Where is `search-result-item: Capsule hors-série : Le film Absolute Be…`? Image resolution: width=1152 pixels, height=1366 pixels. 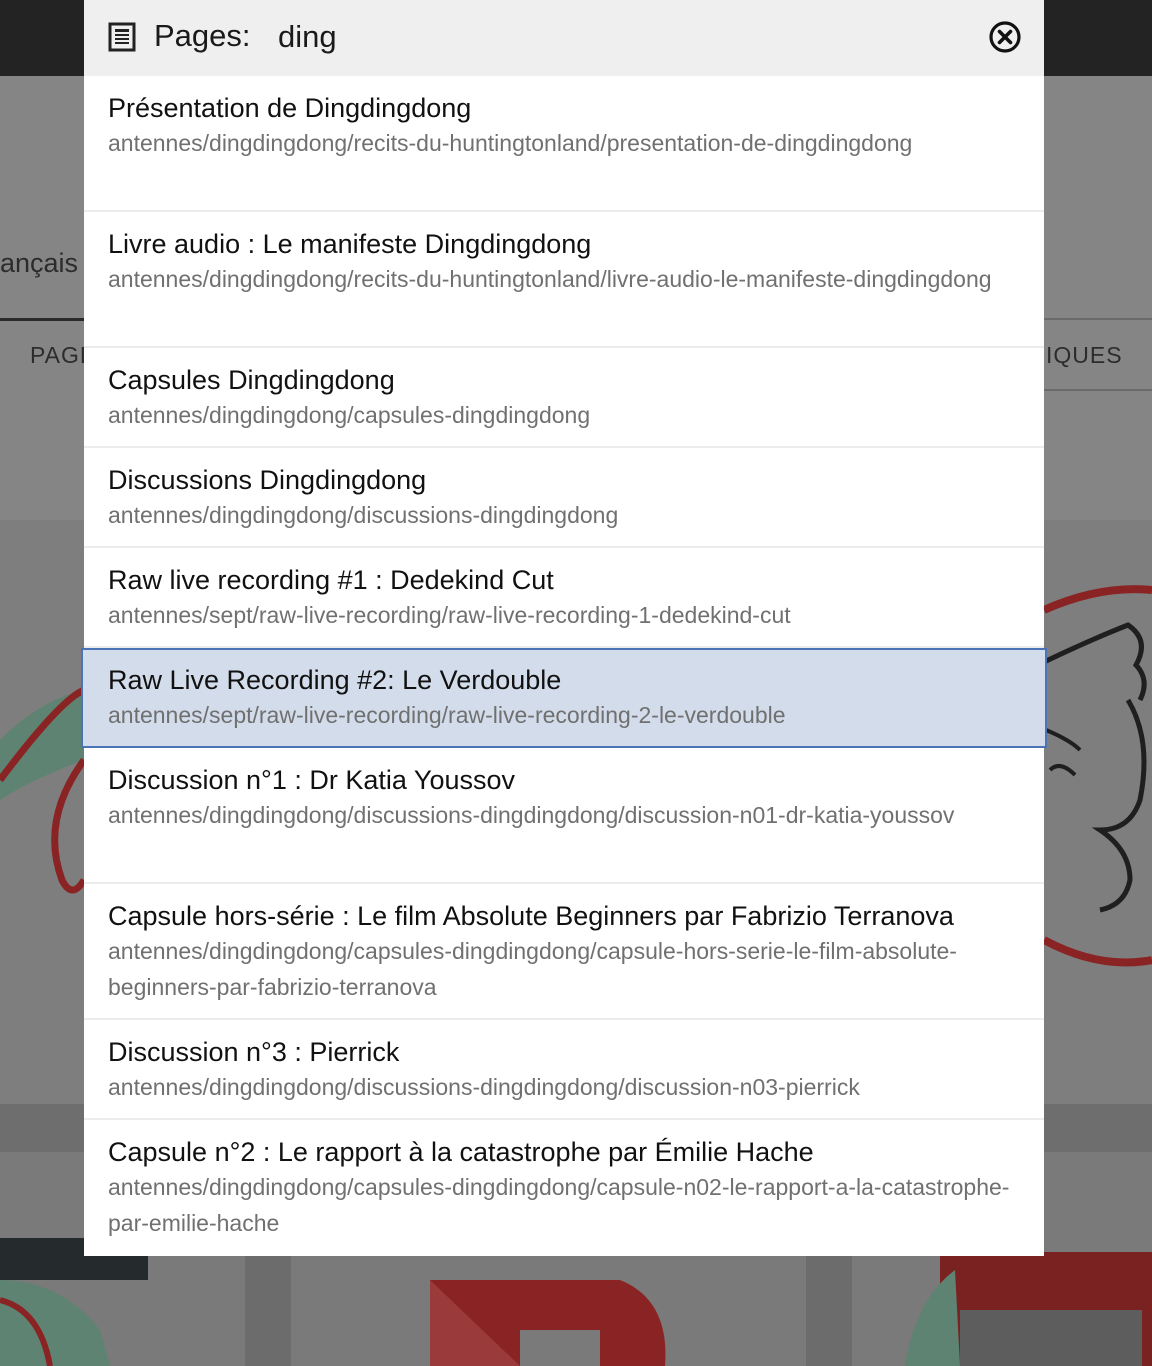
search-result-item: Capsule hors-série : Le film Absolute Be… is located at coordinates (564, 952).